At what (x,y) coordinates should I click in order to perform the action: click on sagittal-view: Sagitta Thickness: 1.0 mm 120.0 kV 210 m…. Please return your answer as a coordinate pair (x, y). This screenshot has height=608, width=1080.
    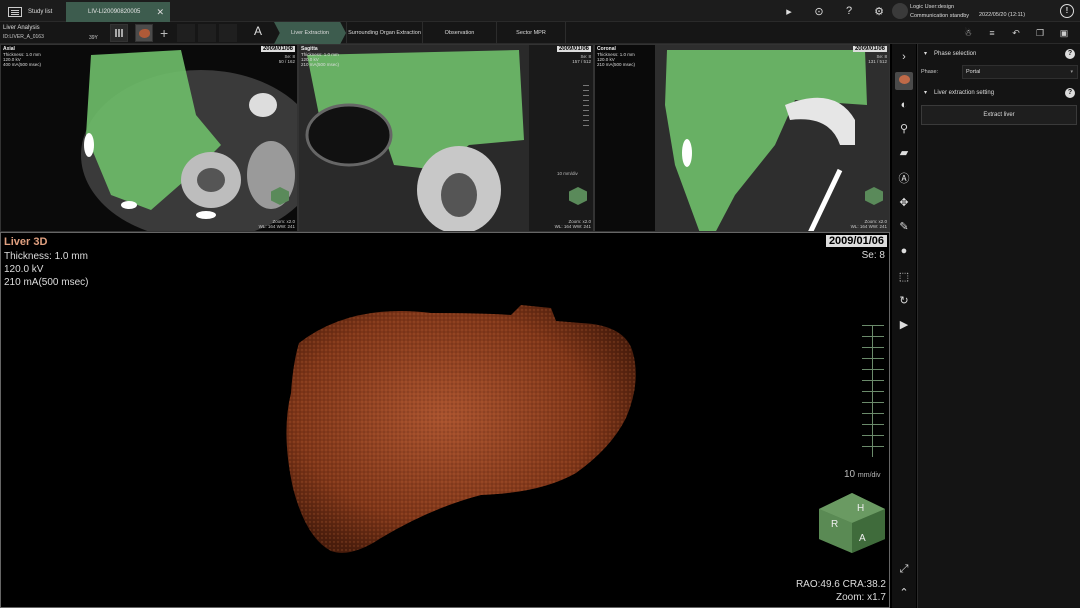
    Looking at the image, I should click on (446, 138).